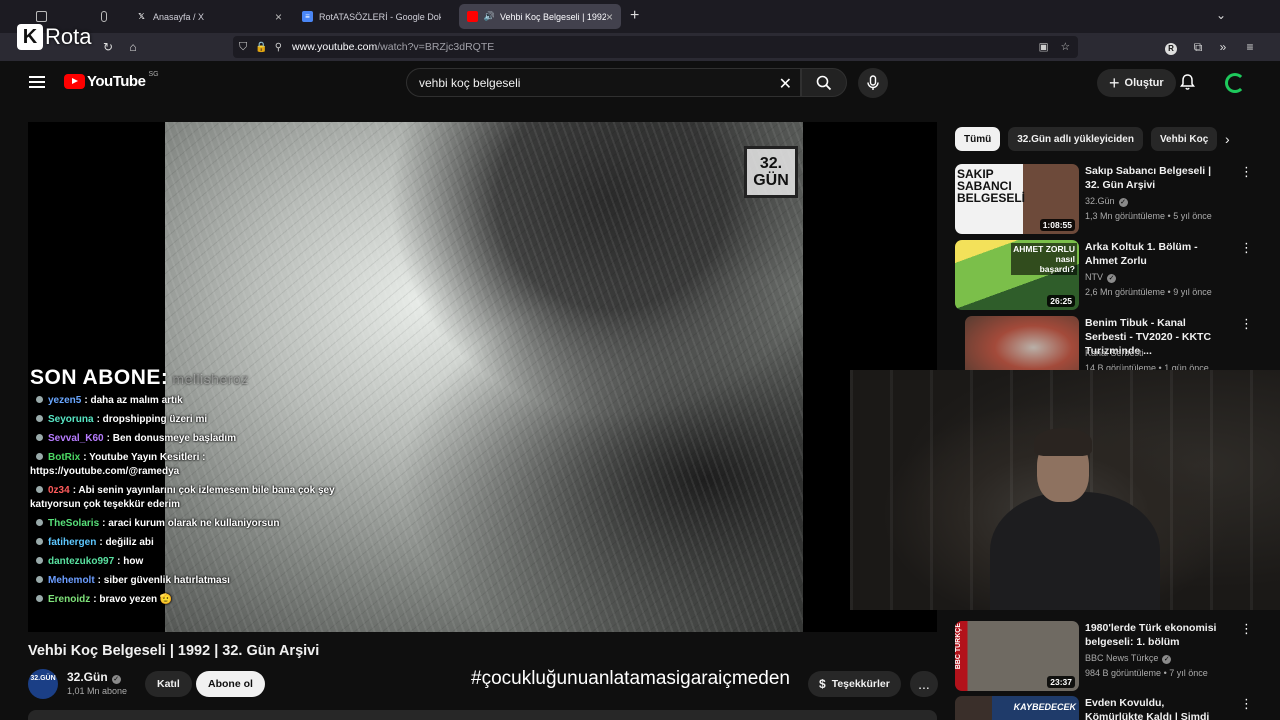  Describe the element at coordinates (824, 82) in the screenshot. I see `search-button` at that location.